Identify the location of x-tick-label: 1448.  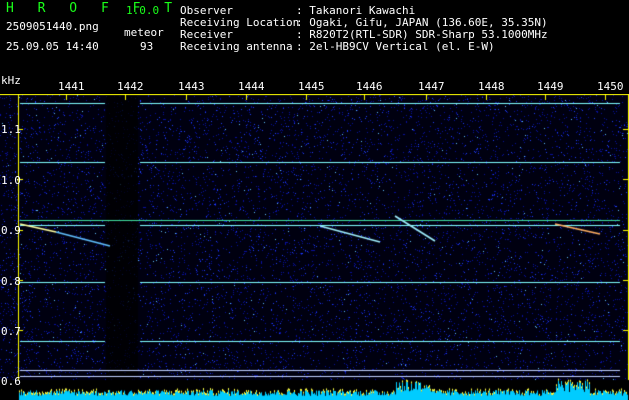
(491, 86).